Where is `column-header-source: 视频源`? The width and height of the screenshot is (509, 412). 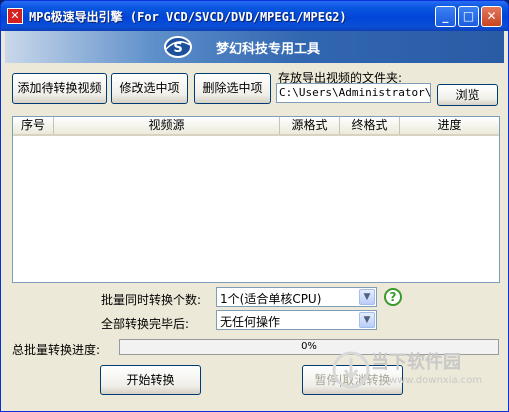
column-header-source: 视频源 is located at coordinates (167, 125).